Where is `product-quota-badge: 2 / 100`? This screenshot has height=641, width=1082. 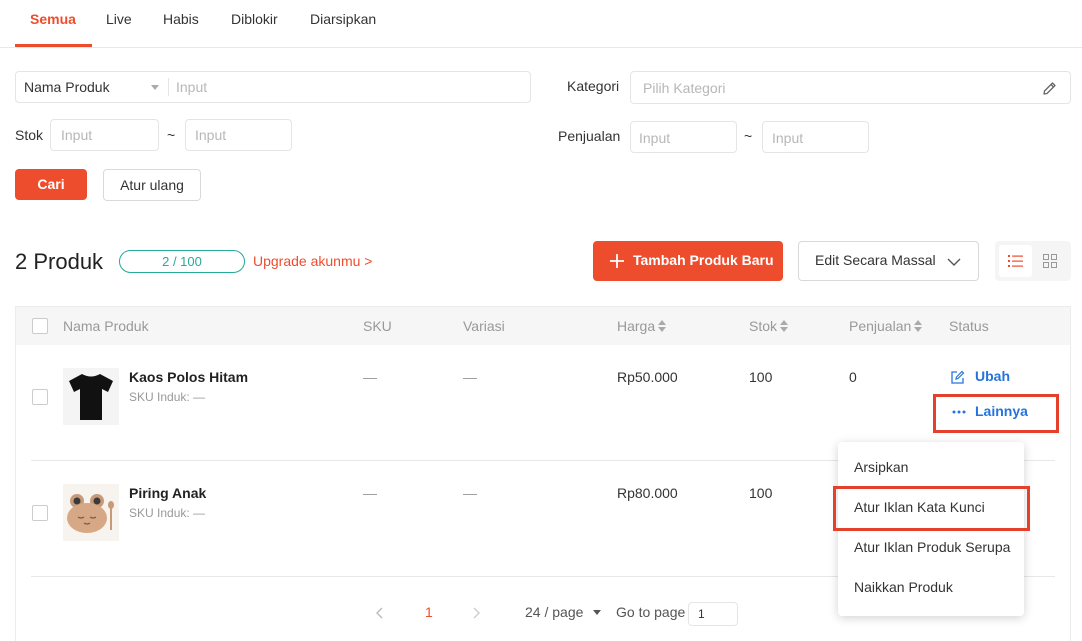
product-quota-badge: 2 / 100 is located at coordinates (182, 261).